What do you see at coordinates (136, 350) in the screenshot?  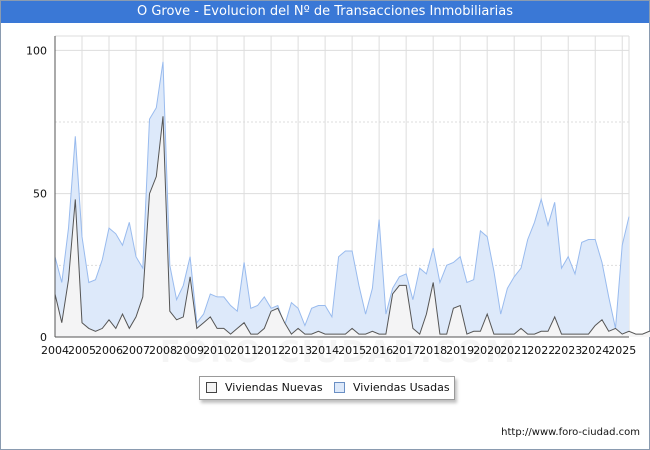 I see `x-tick-label-2007: 2007` at bounding box center [136, 350].